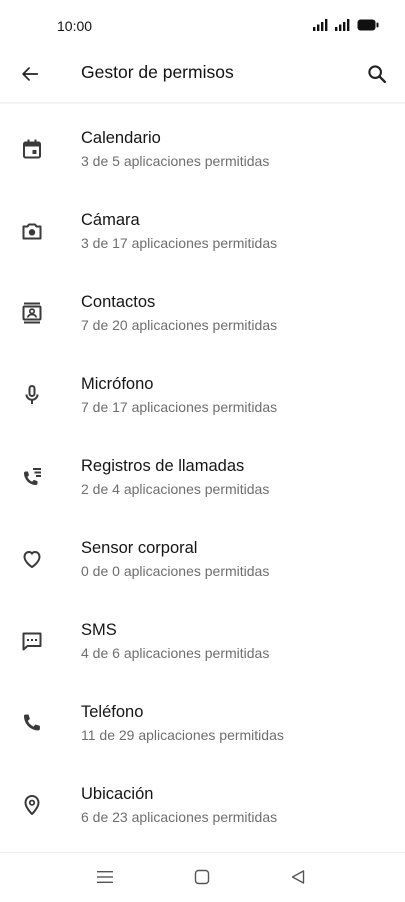 The width and height of the screenshot is (405, 902). I want to click on search-button, so click(377, 74).